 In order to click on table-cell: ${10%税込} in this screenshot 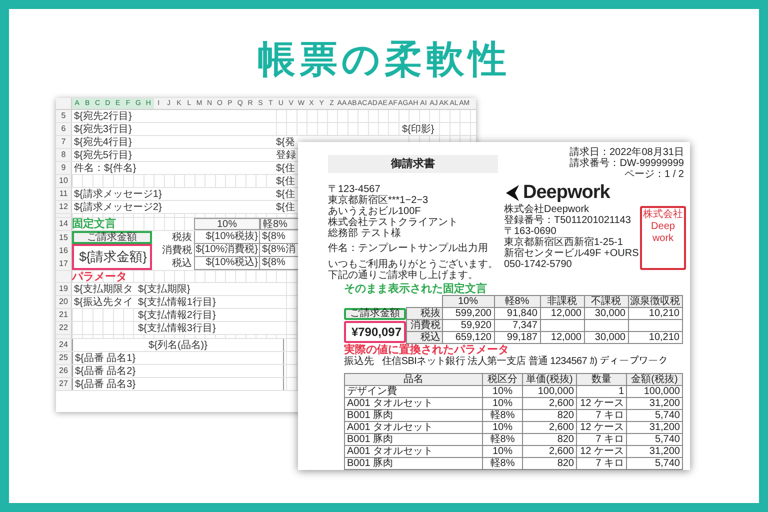, I will do `click(227, 263)`.